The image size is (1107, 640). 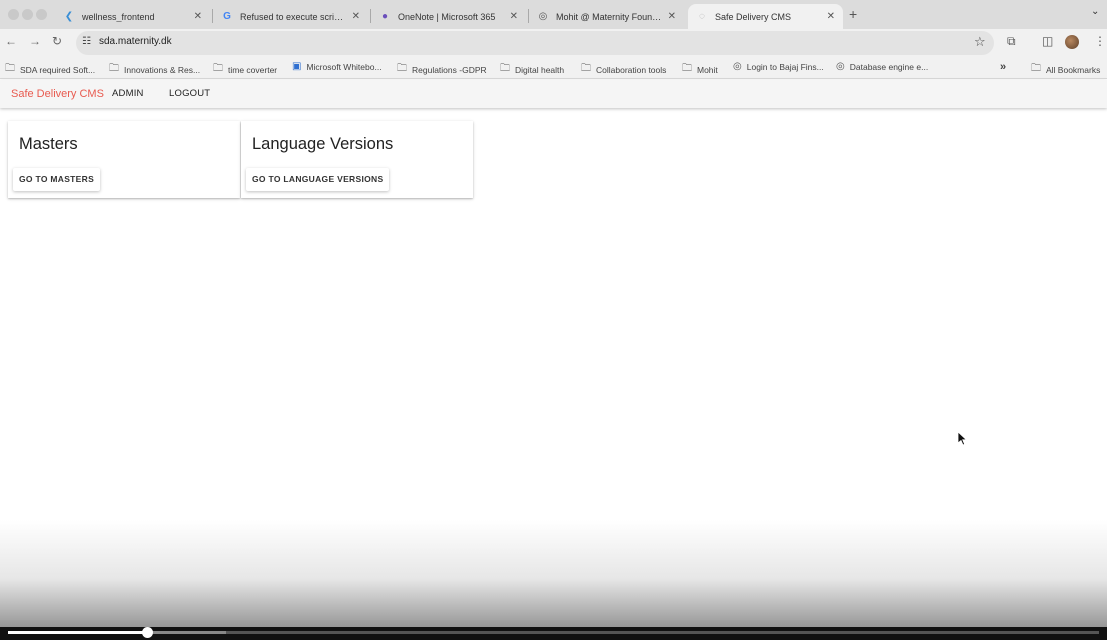 I want to click on tab-refused-script: G Refused to execute script wi ✕, so click(x=290, y=16).